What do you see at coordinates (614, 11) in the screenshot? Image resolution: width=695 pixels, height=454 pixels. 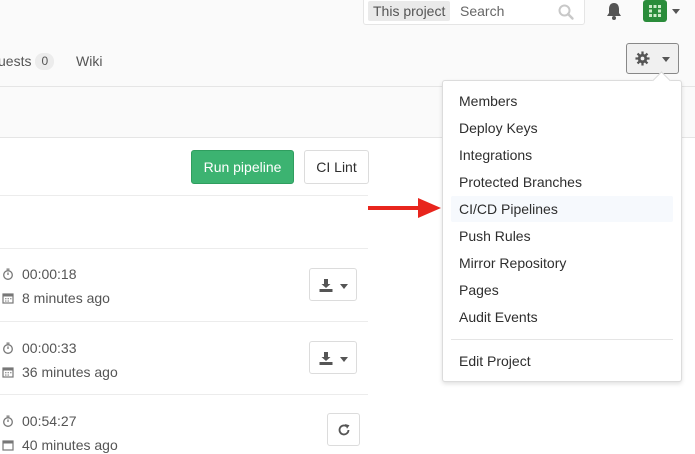 I see `bell-icon` at bounding box center [614, 11].